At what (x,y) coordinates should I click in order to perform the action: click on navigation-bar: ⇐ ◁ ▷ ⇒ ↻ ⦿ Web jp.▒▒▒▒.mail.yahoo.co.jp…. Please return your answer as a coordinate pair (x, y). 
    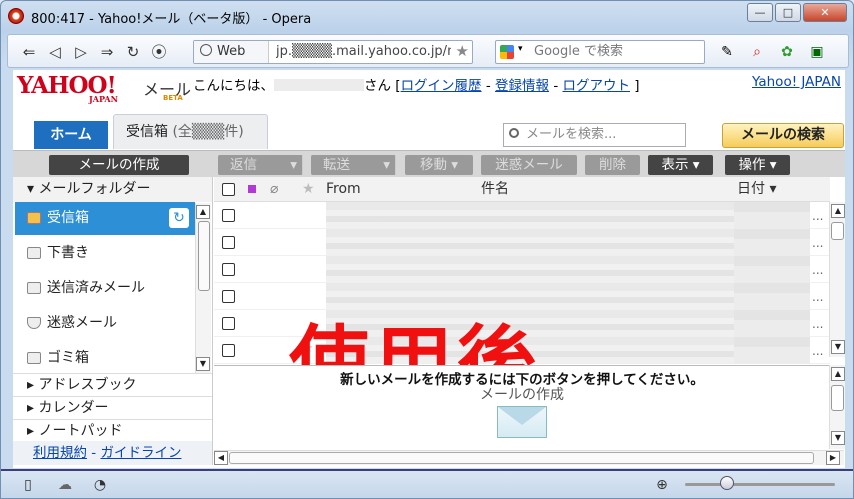
    Looking at the image, I should click on (428, 51).